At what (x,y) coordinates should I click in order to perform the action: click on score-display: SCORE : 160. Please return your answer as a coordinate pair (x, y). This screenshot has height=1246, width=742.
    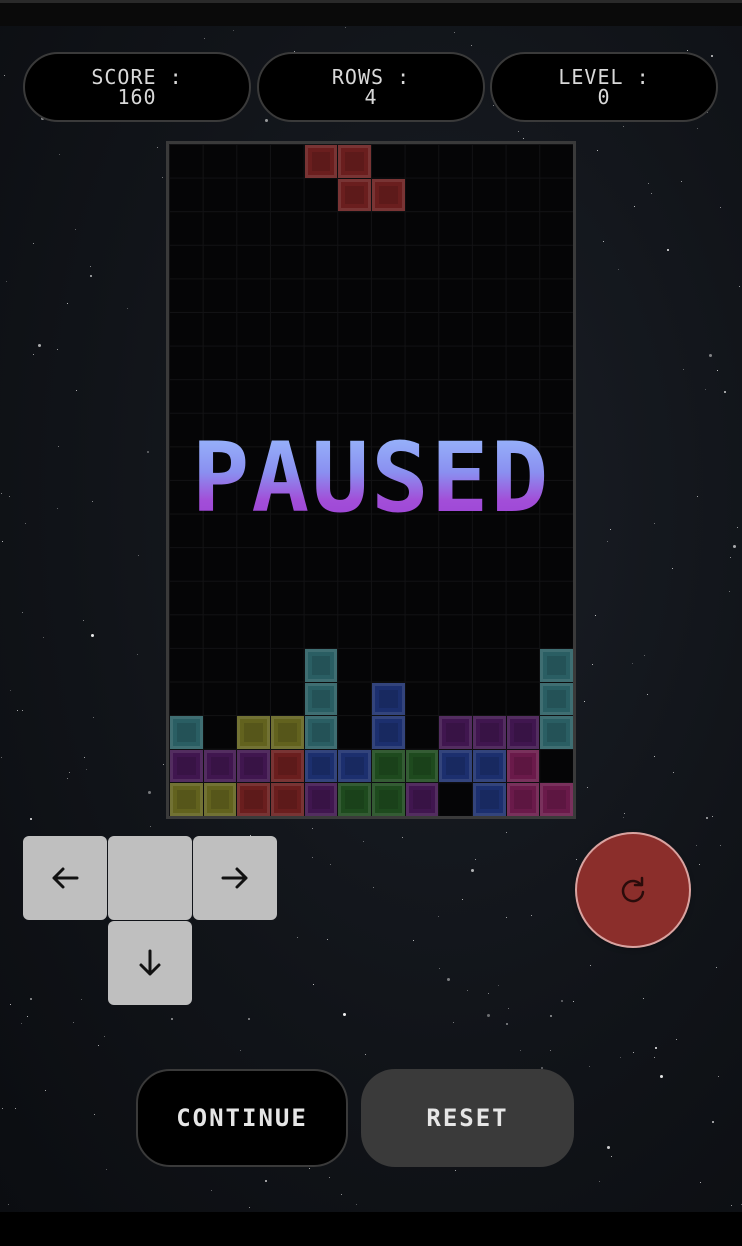
    Looking at the image, I should click on (137, 87).